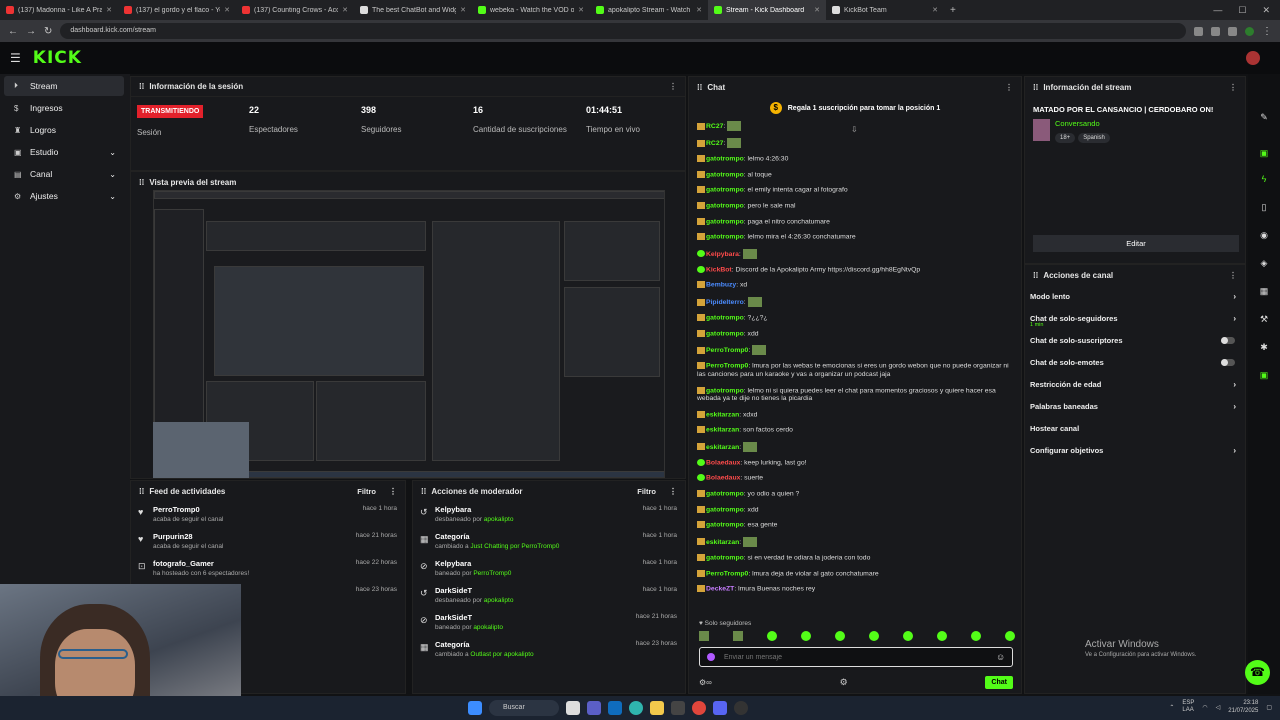 This screenshot has height=720, width=1280. What do you see at coordinates (1264, 208) in the screenshot?
I see `tablet-icon: ▯` at bounding box center [1264, 208].